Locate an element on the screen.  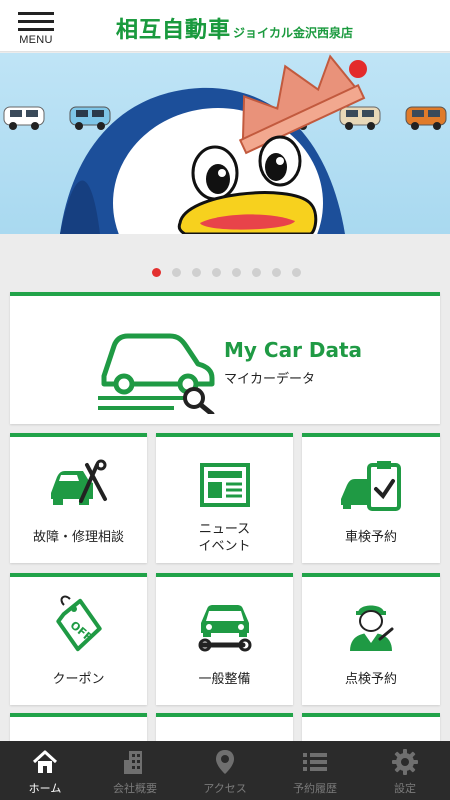
tile-label: 点検予約 is located at coordinates (370, 679).